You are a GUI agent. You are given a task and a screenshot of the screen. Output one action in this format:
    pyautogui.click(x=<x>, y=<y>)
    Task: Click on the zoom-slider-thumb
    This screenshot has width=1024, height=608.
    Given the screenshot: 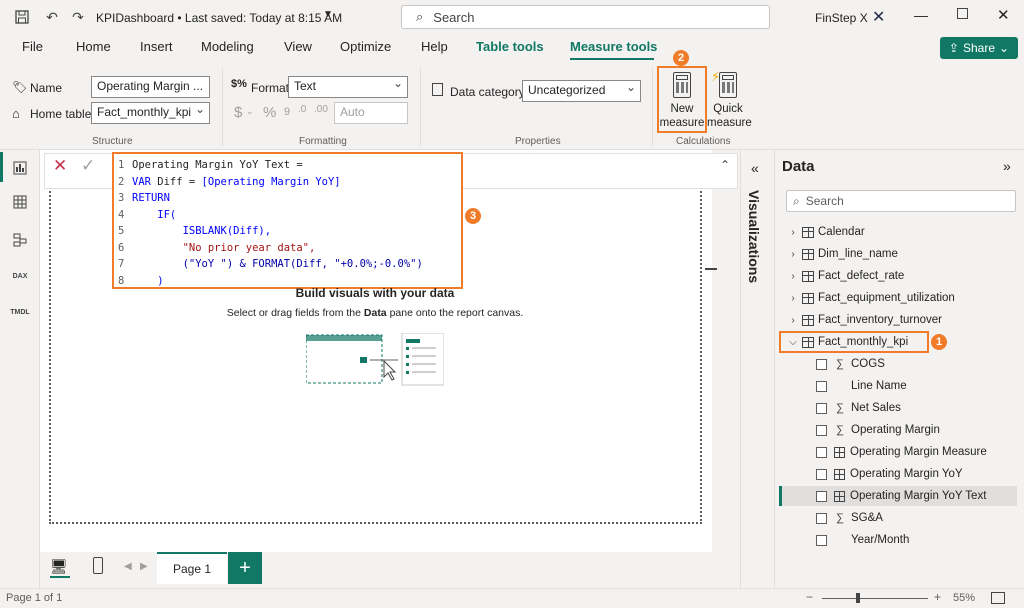 What is the action you would take?
    pyautogui.click(x=858, y=598)
    